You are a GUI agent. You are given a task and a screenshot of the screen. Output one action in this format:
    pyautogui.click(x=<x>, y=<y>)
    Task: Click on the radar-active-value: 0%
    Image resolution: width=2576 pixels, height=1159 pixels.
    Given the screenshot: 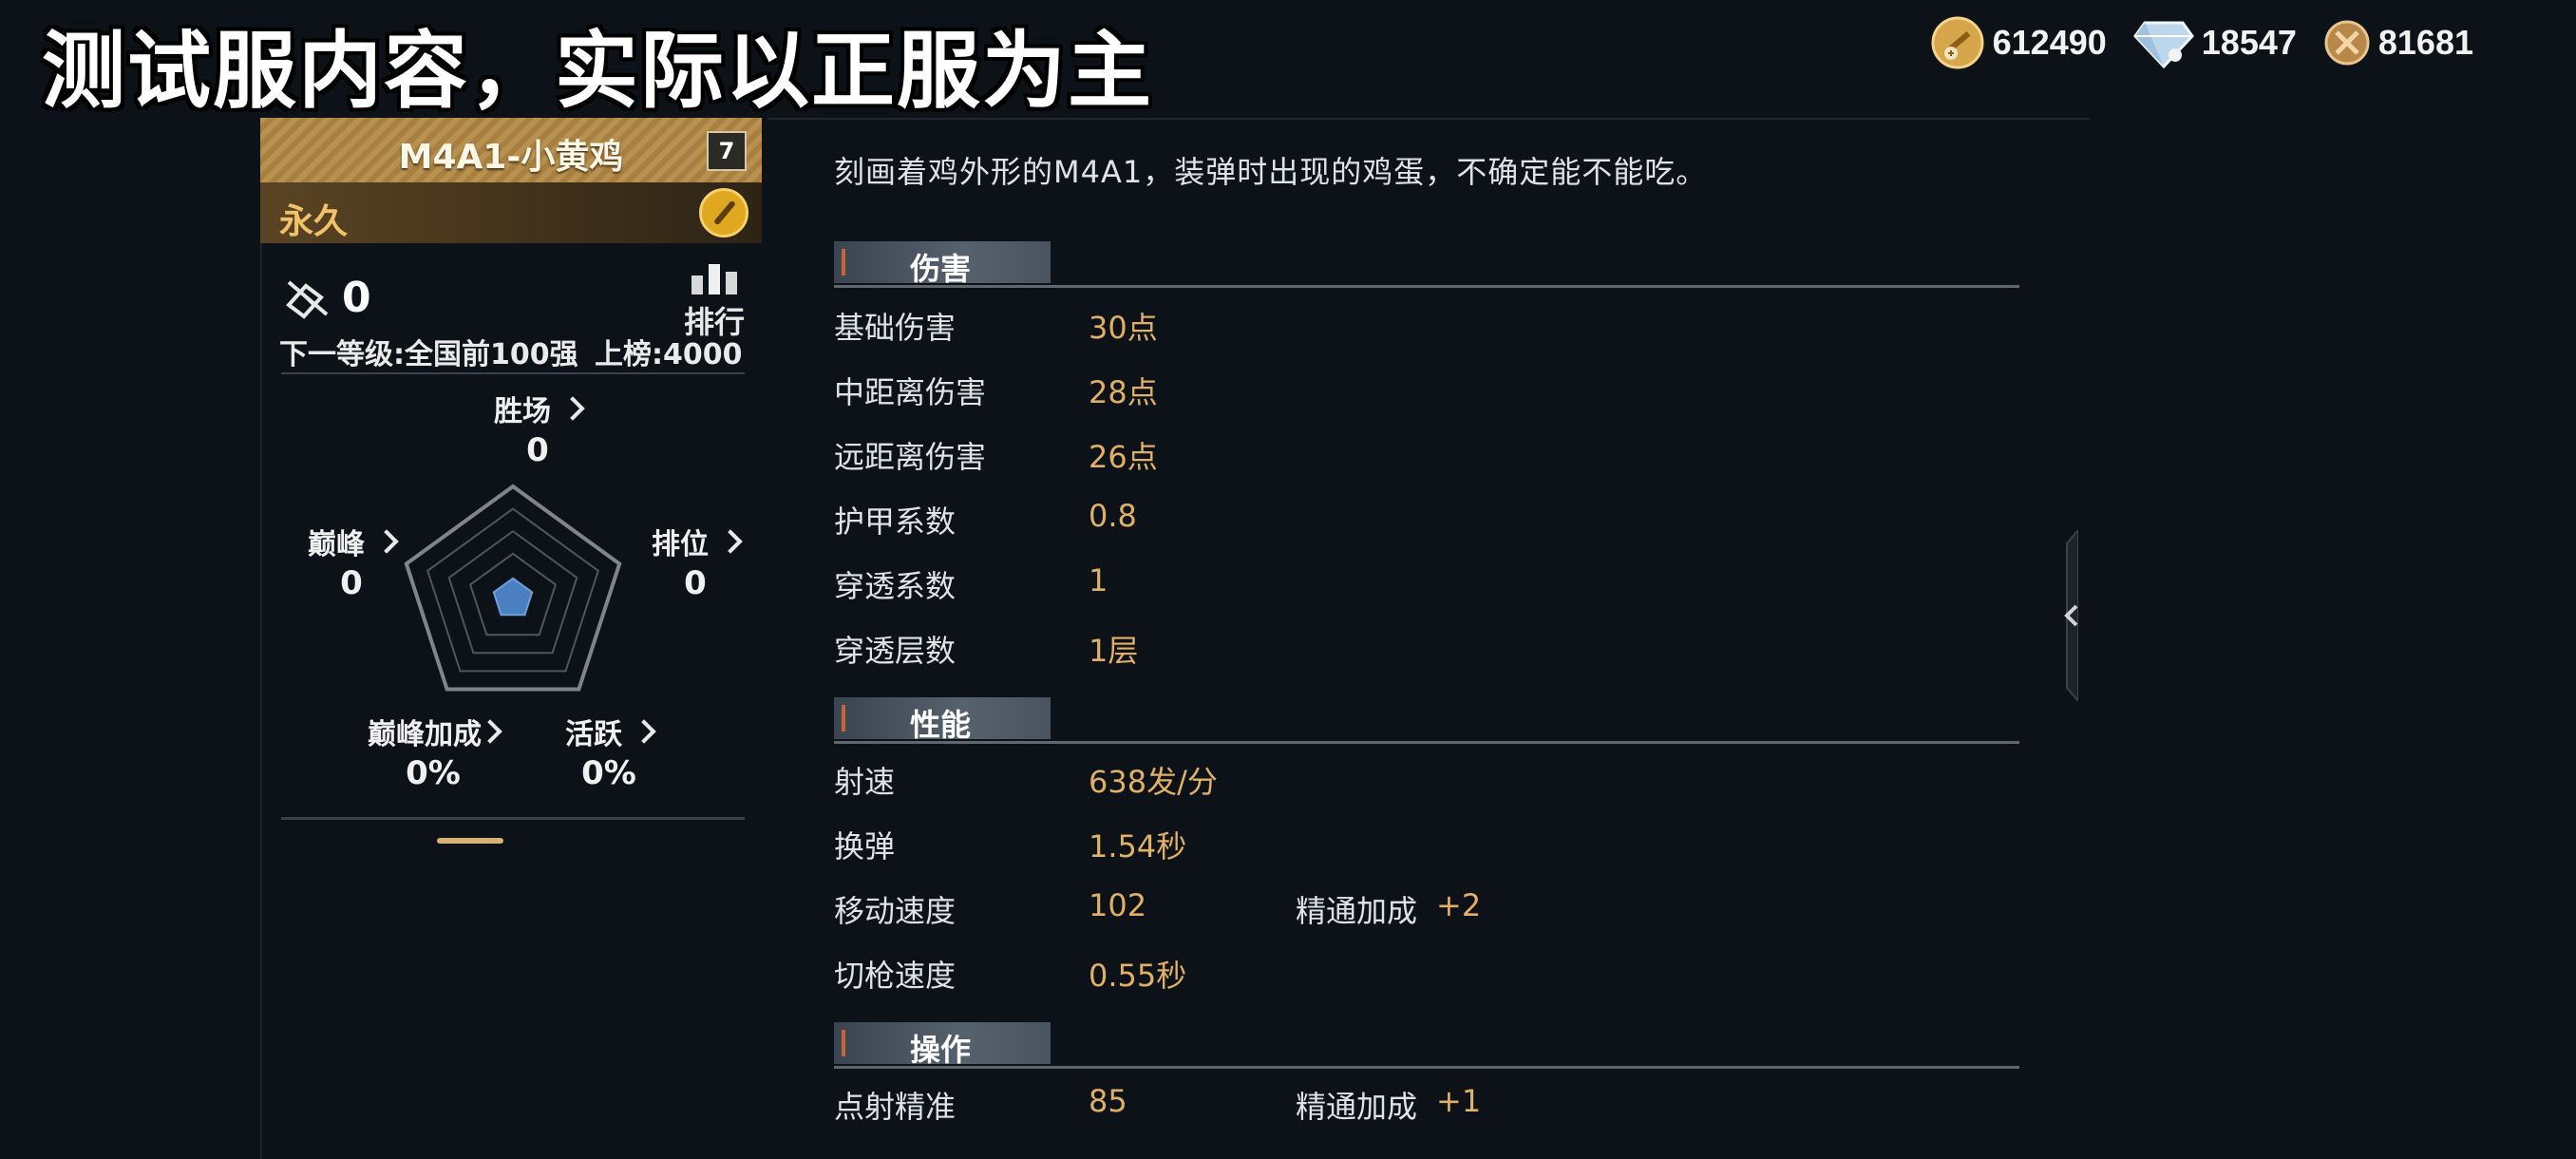 What is the action you would take?
    pyautogui.click(x=608, y=773)
    